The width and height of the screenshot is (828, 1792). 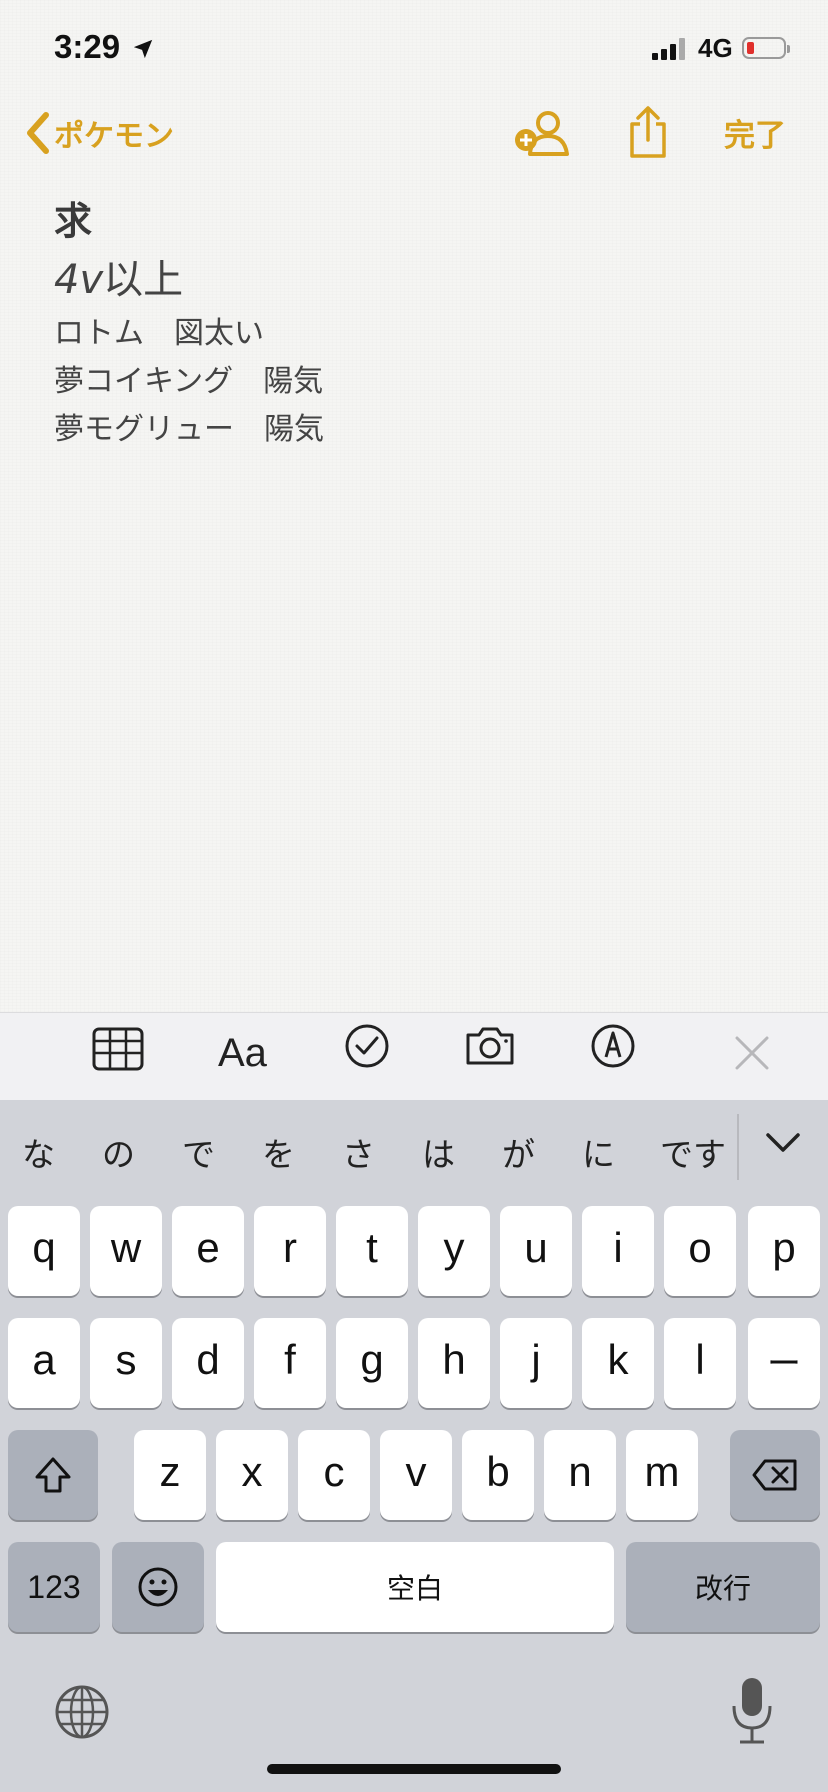 I want to click on key-g: g, so click(x=372, y=1363).